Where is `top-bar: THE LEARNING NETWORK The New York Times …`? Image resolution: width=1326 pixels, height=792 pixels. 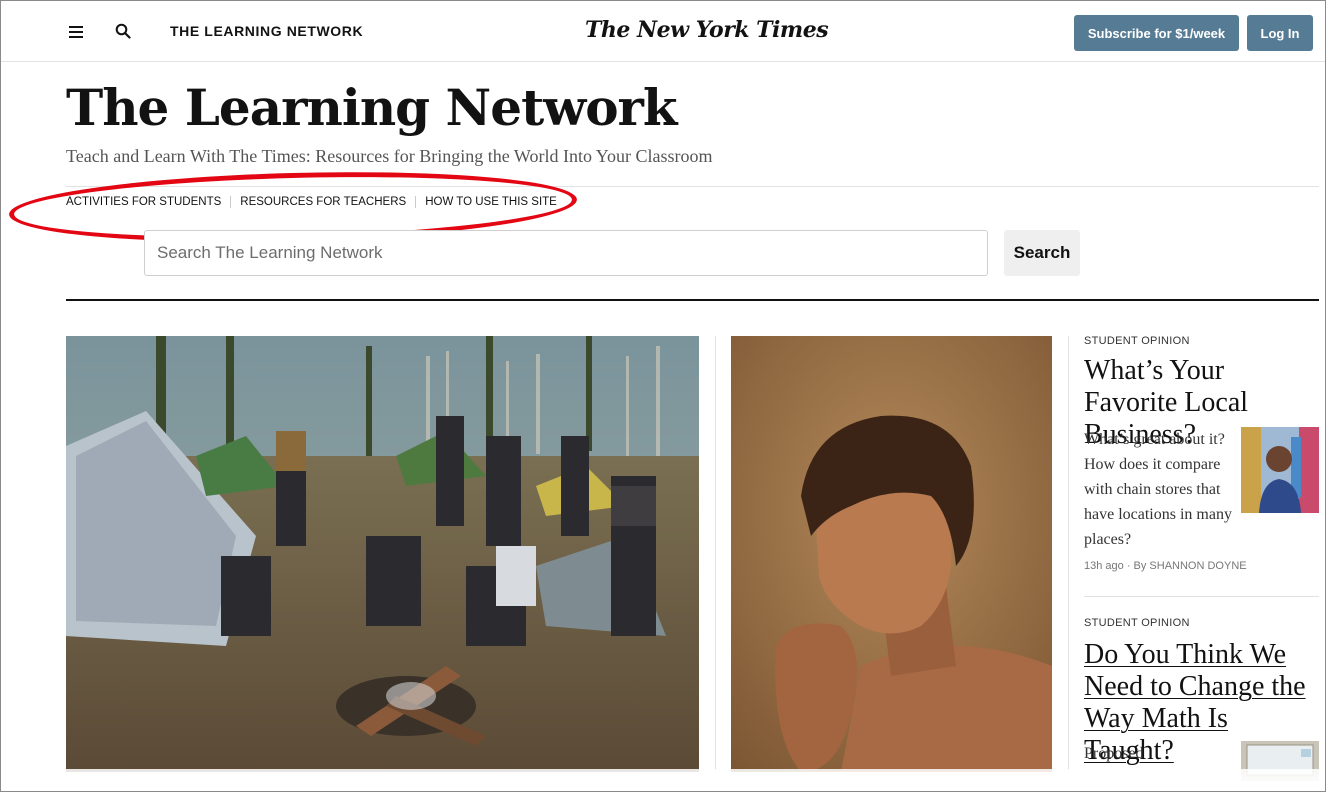
top-bar: THE LEARNING NETWORK The New York Times … is located at coordinates (663, 31).